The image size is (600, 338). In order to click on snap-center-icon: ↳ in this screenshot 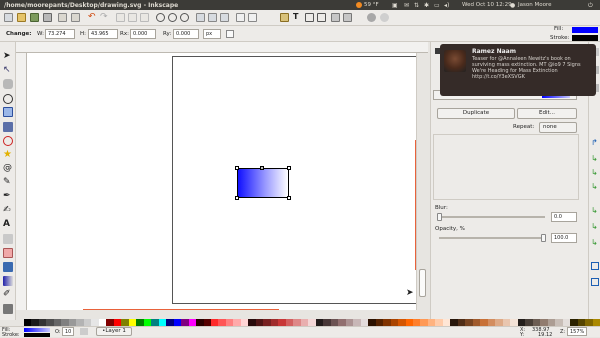, I will do `click(594, 226)`.